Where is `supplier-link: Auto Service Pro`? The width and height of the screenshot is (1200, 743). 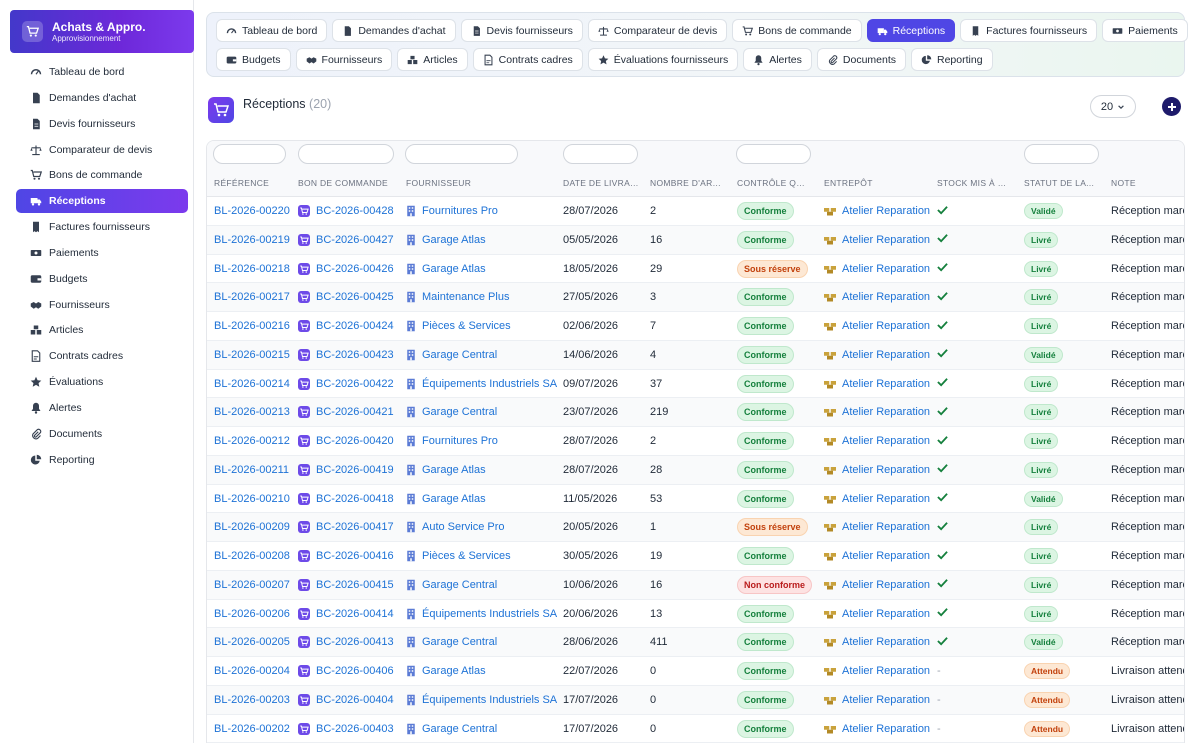 supplier-link: Auto Service Pro is located at coordinates (463, 527).